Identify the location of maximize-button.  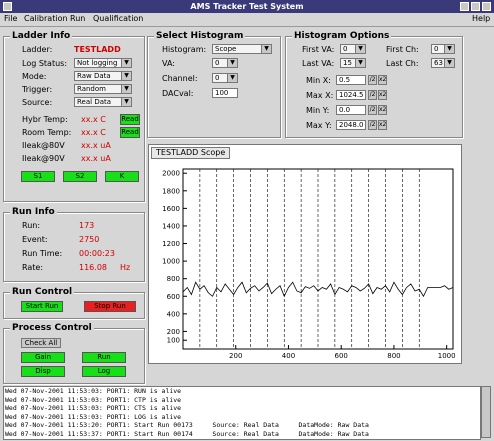
(475, 6).